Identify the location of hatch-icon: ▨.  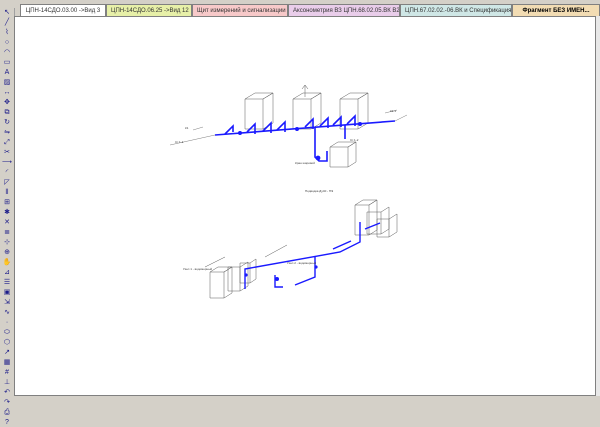
(7, 83).